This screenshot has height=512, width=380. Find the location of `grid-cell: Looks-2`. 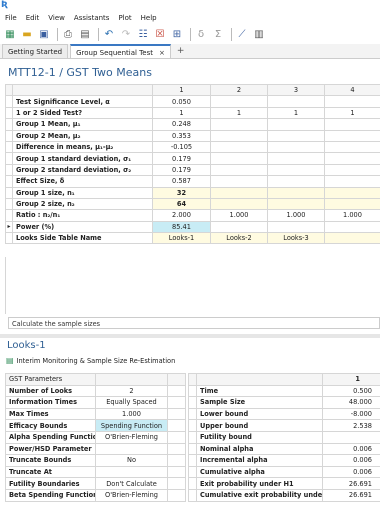

grid-cell: Looks-2 is located at coordinates (239, 238).